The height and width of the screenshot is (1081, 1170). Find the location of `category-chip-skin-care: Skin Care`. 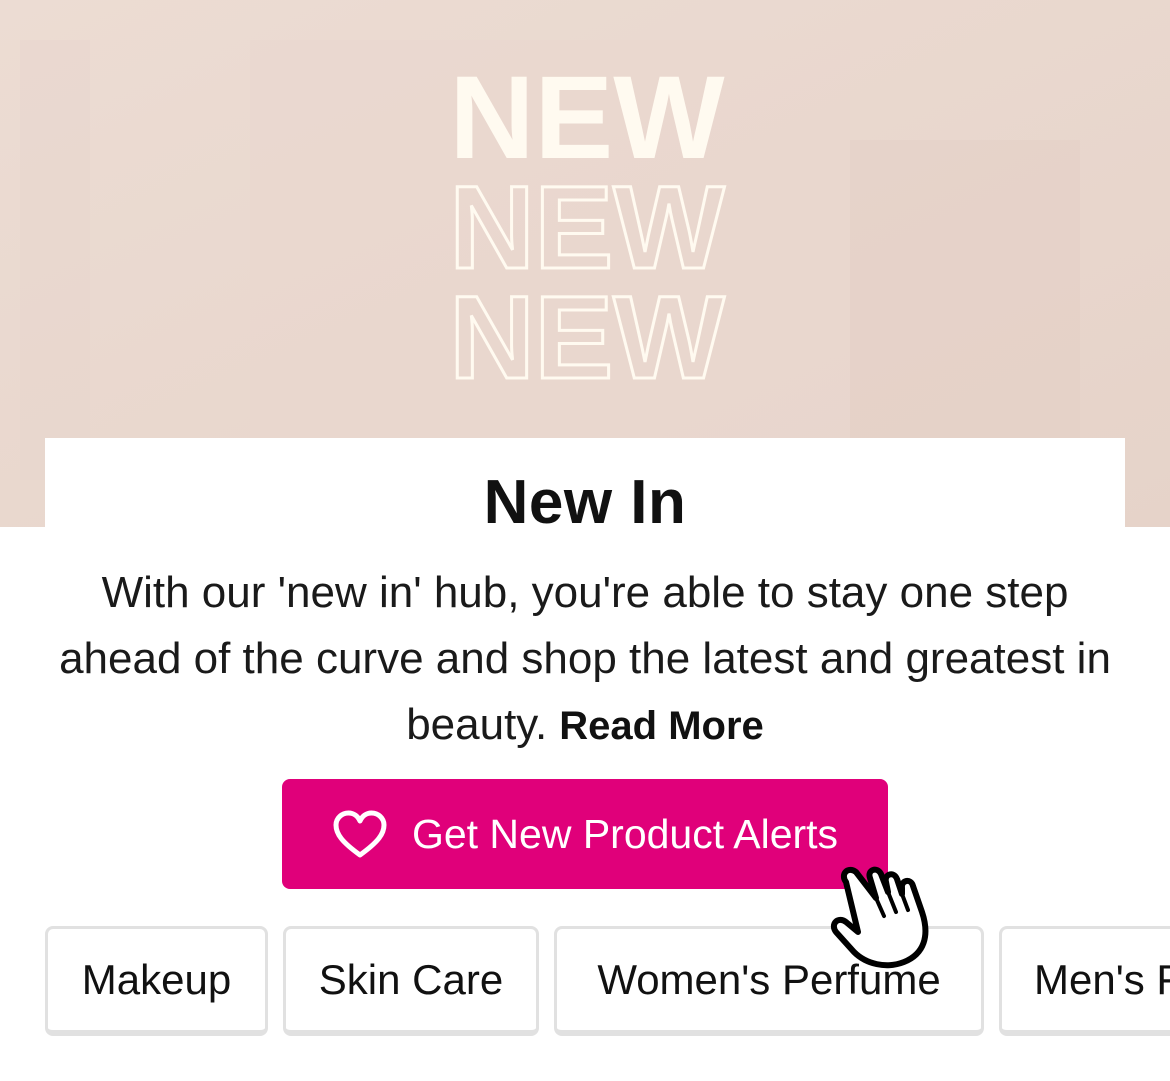

category-chip-skin-care: Skin Care is located at coordinates (411, 981).